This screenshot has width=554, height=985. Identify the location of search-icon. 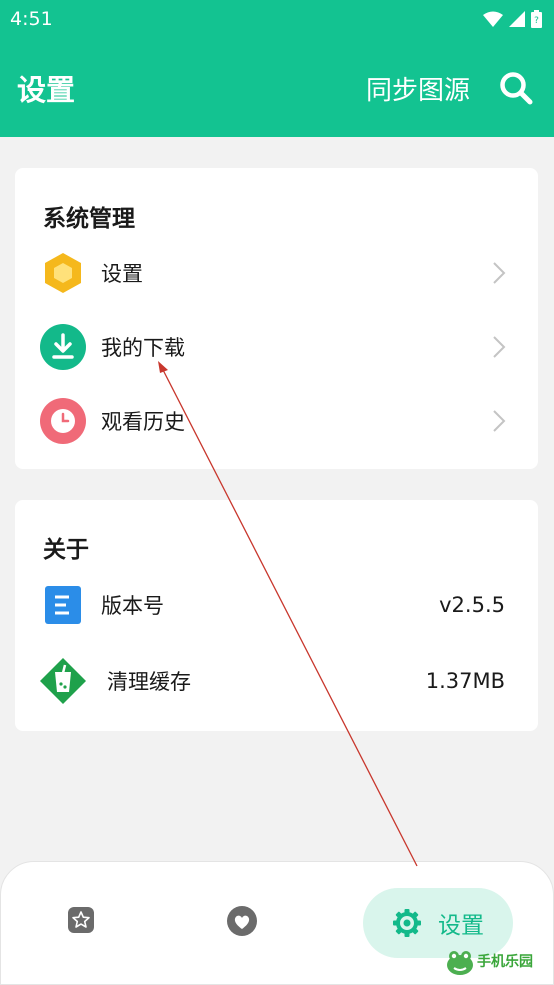
(516, 88).